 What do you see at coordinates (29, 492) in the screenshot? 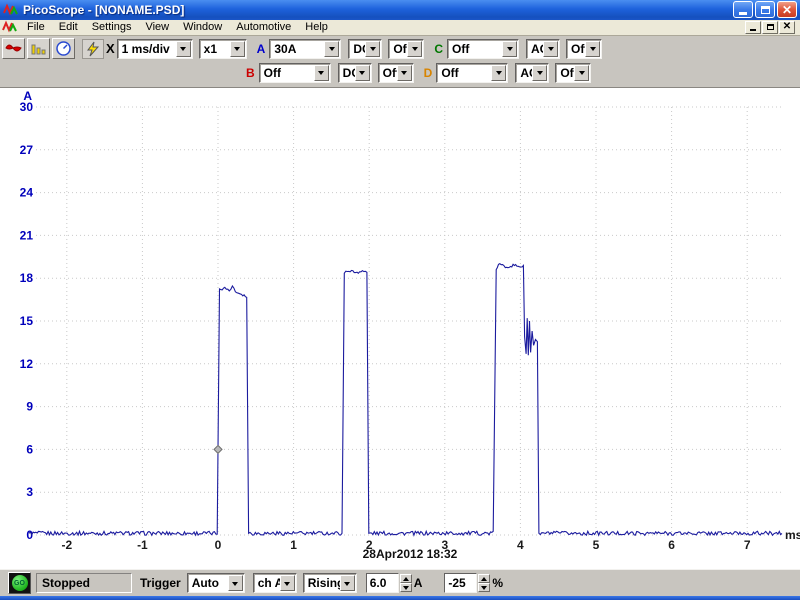
I see `svg-text: 3` at bounding box center [29, 492].